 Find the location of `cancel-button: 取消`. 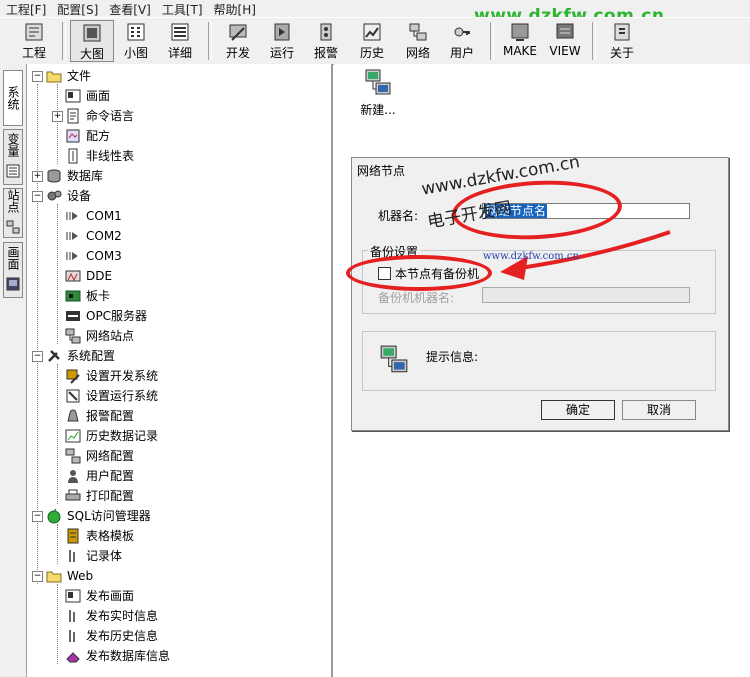

cancel-button: 取消 is located at coordinates (659, 410).